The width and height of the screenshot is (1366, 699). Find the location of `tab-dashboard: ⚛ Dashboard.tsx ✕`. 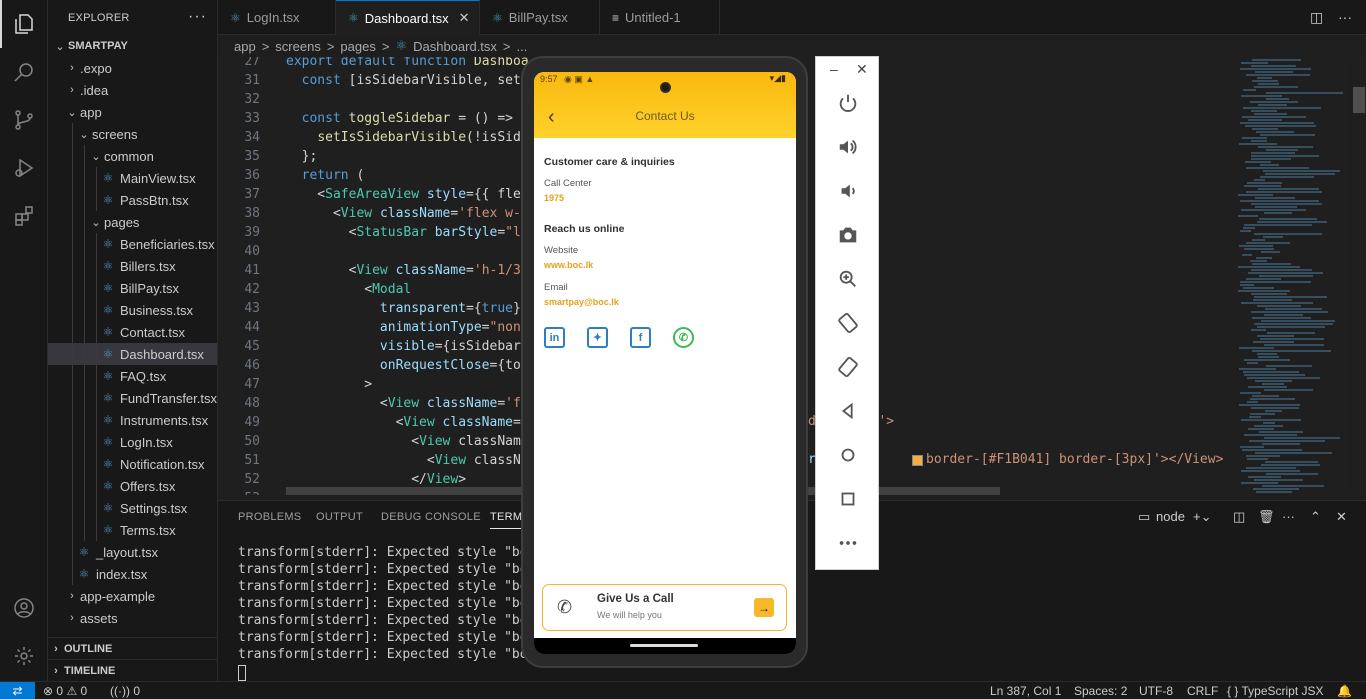

tab-dashboard: ⚛ Dashboard.tsx ✕ is located at coordinates (408, 17).